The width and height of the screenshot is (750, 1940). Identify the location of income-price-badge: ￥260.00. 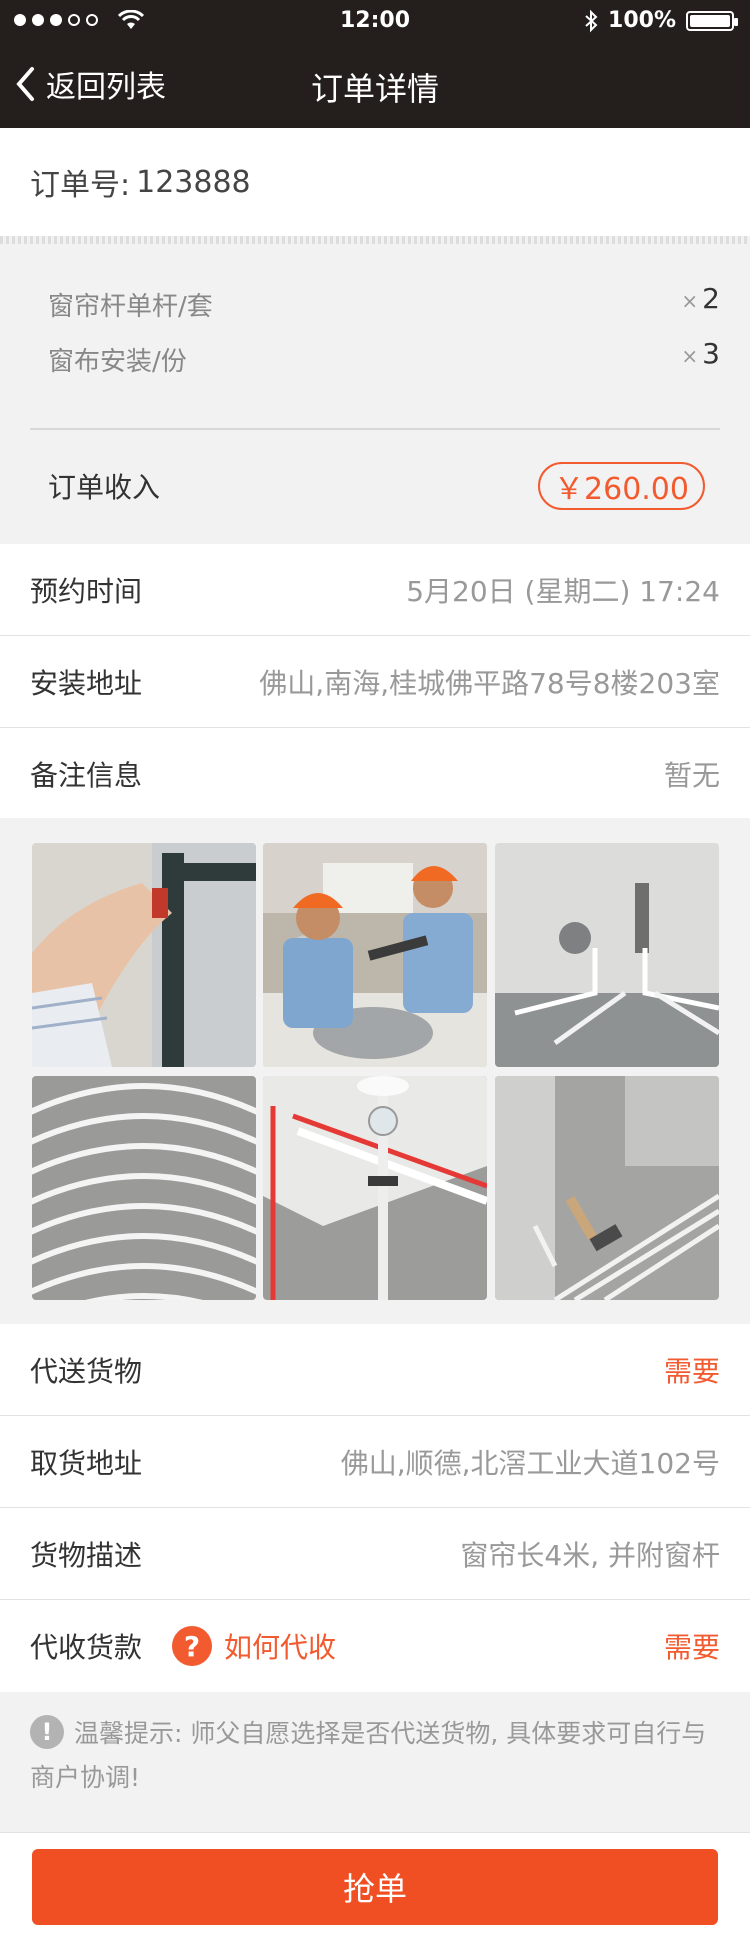
(621, 486).